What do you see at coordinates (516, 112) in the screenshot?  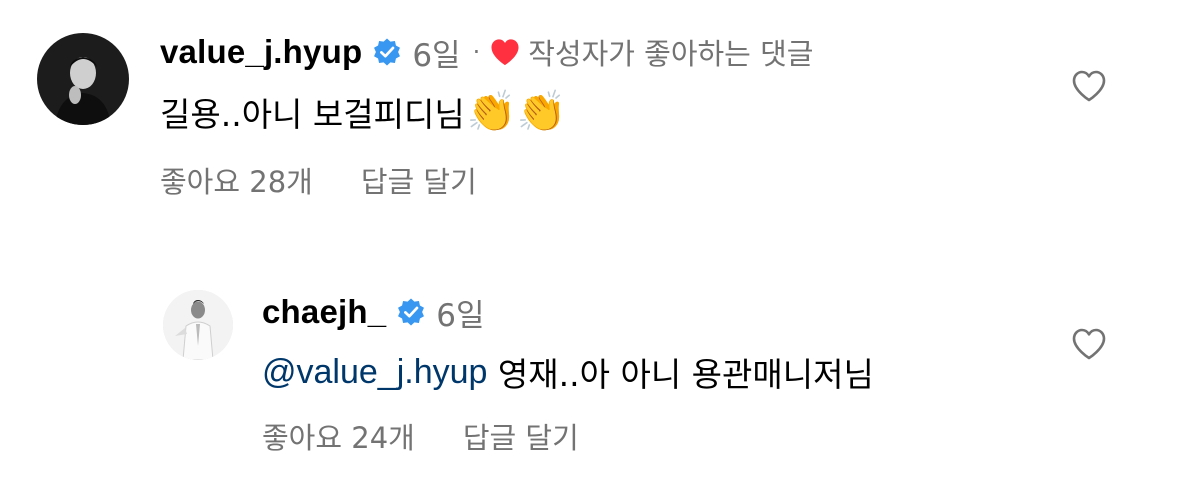 I see `clapping-hands-emoji: 👏👏` at bounding box center [516, 112].